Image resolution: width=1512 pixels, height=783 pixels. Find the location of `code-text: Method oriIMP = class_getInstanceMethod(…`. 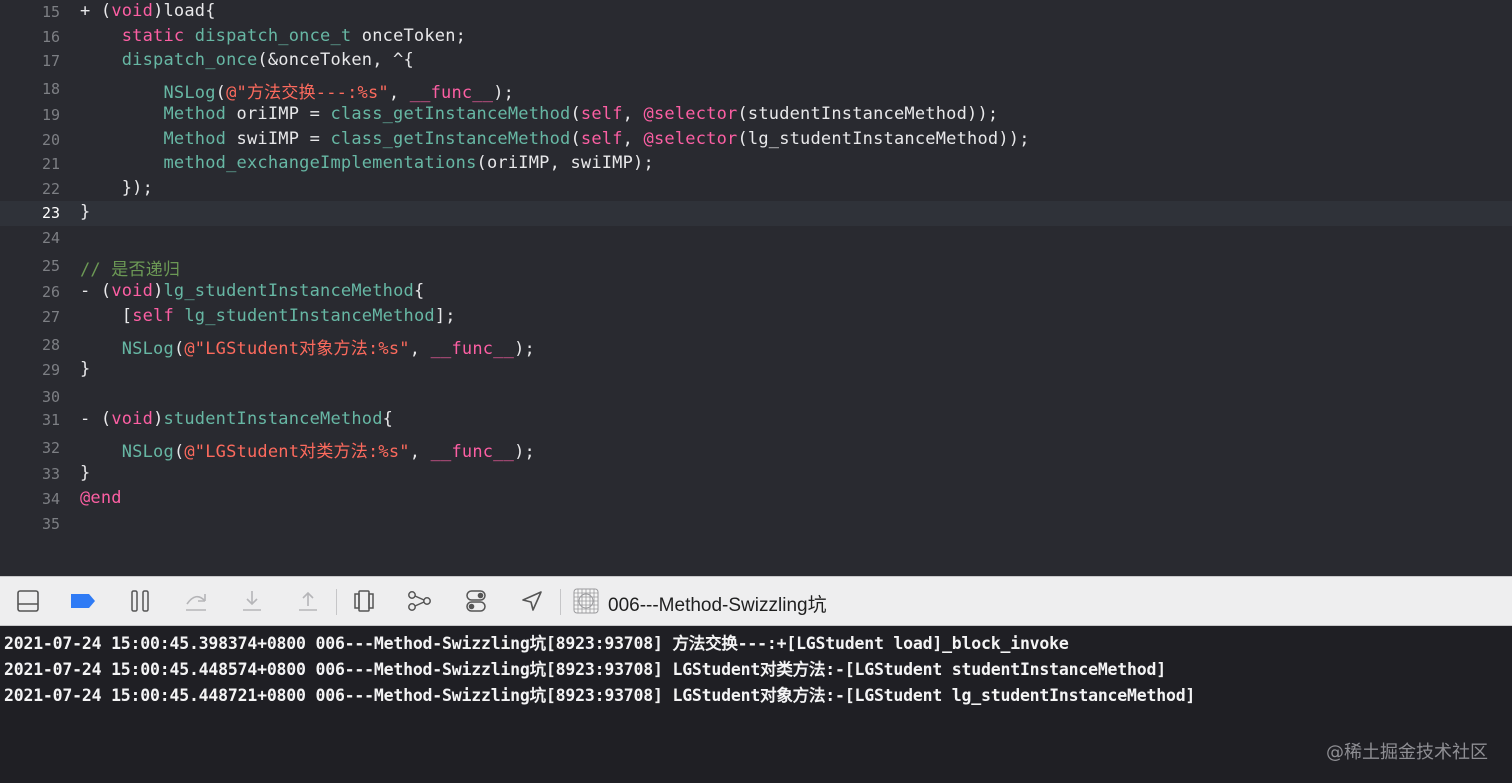

code-text: Method oriIMP = class_getInstanceMethod(… is located at coordinates (539, 114).